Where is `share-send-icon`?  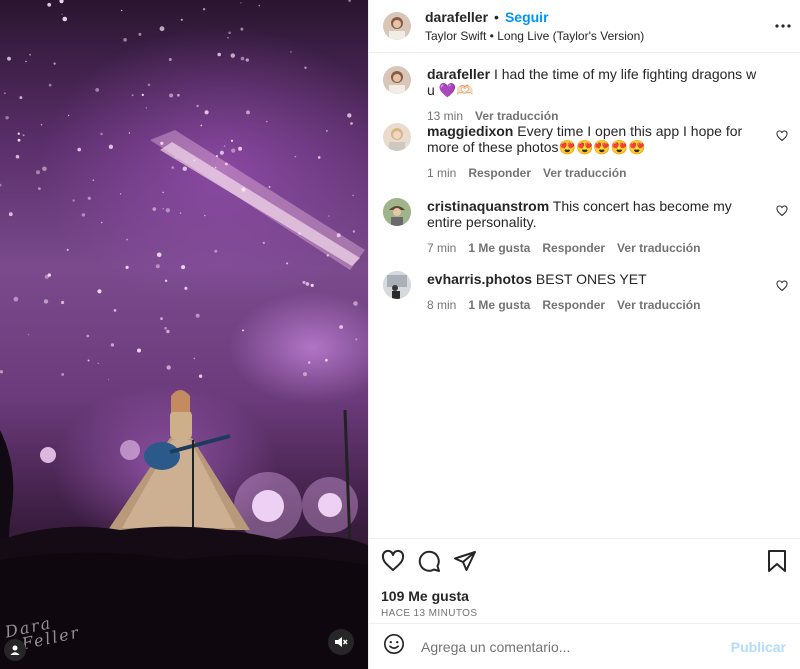
share-send-icon is located at coordinates (465, 561).